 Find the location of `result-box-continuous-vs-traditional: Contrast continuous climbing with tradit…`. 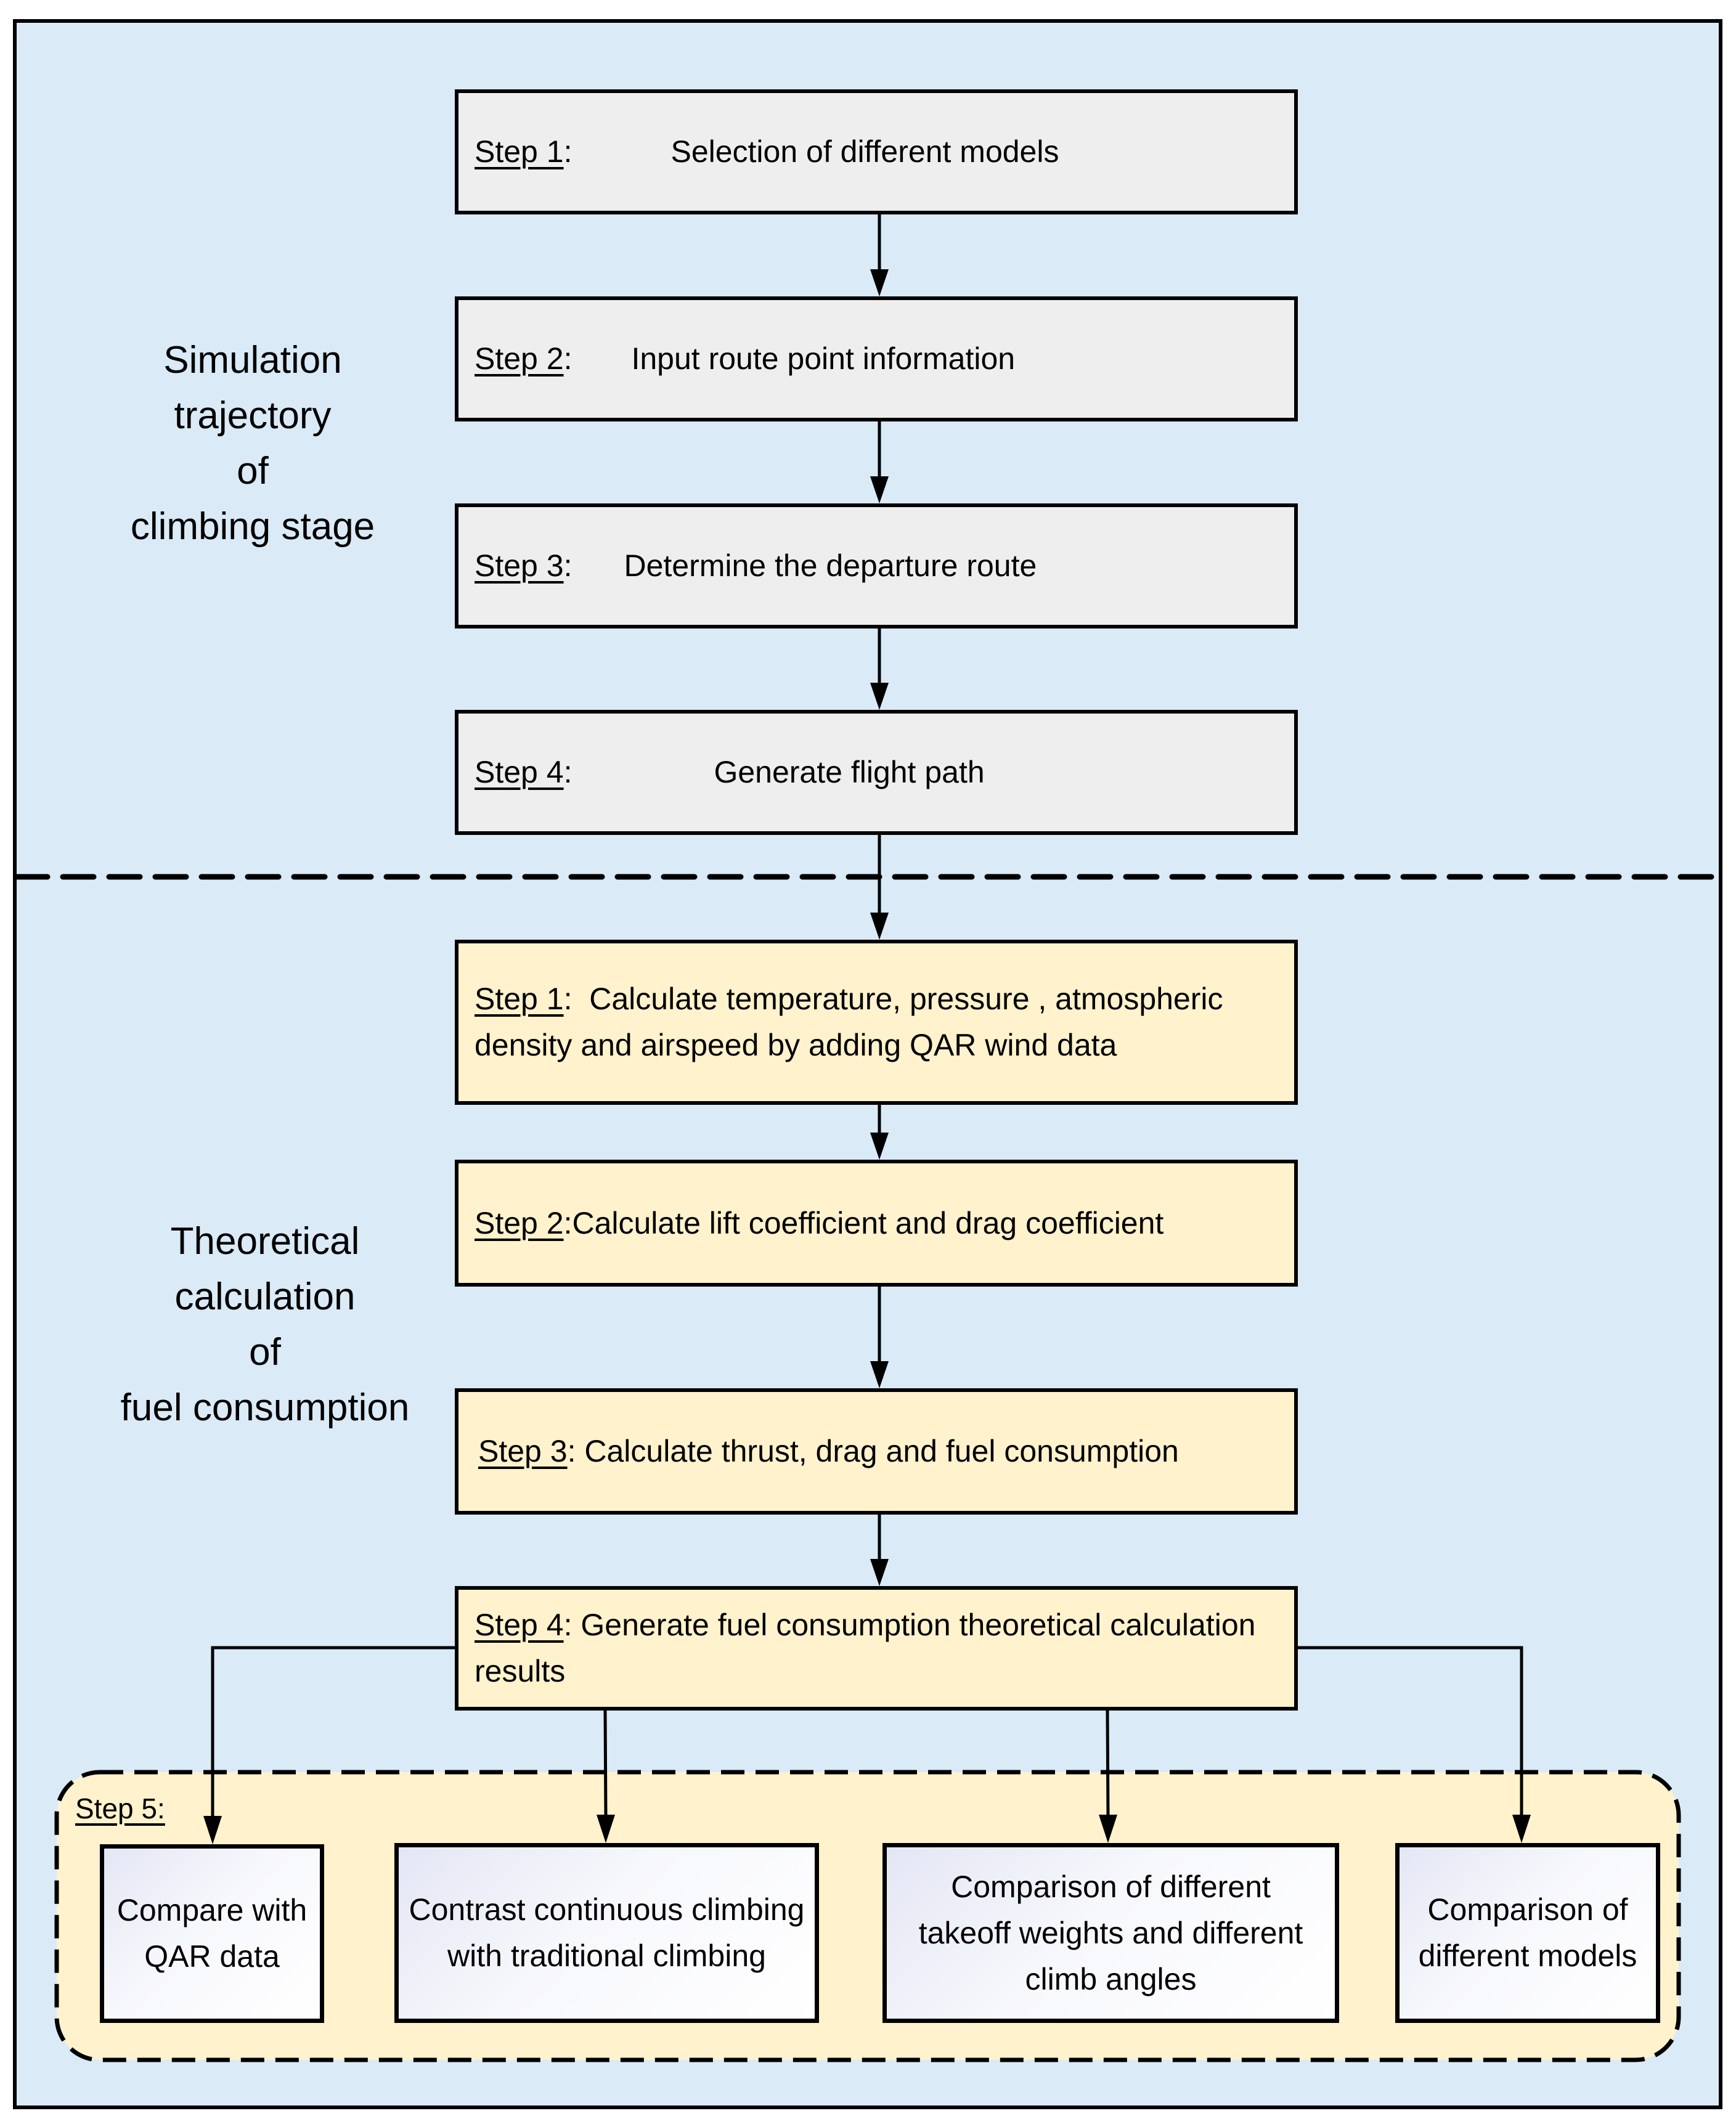

result-box-continuous-vs-traditional: Contrast continuous climbing with tradit… is located at coordinates (606, 1933).